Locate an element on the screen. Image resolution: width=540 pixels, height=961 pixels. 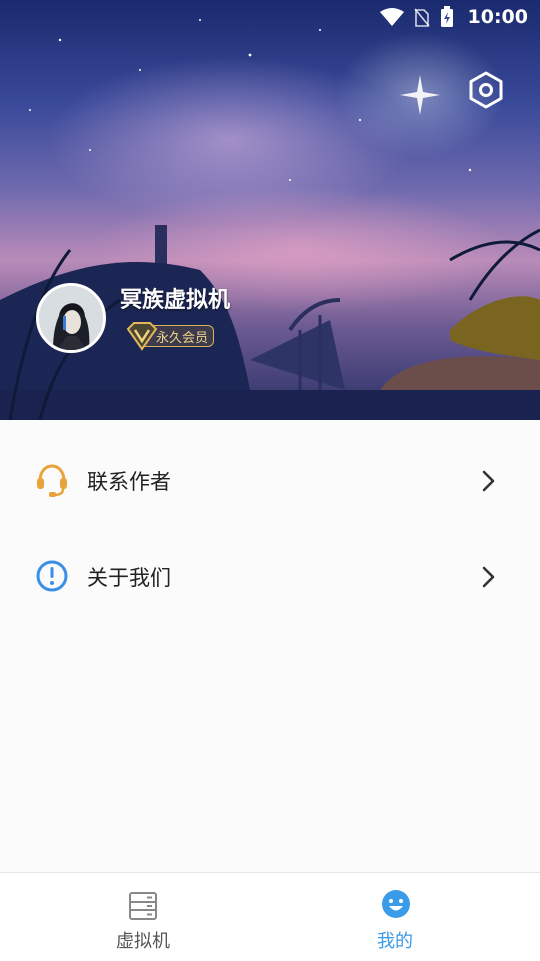
headset-icon is located at coordinates (52, 480).